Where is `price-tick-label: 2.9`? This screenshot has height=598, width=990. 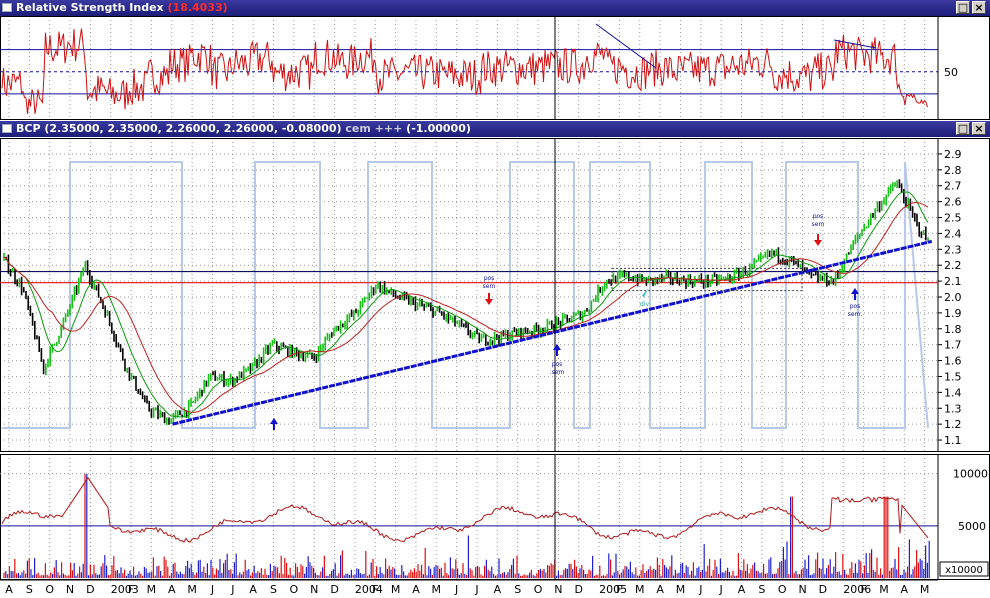
price-tick-label: 2.9 is located at coordinates (953, 154).